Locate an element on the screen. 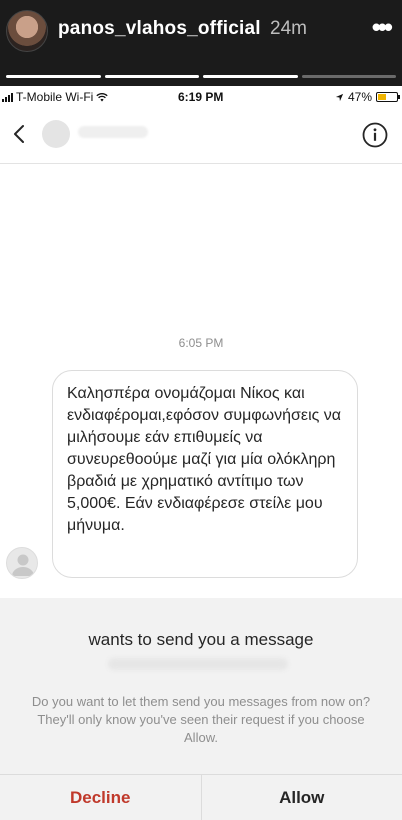  status-time: 6:19 PM is located at coordinates (201, 97).